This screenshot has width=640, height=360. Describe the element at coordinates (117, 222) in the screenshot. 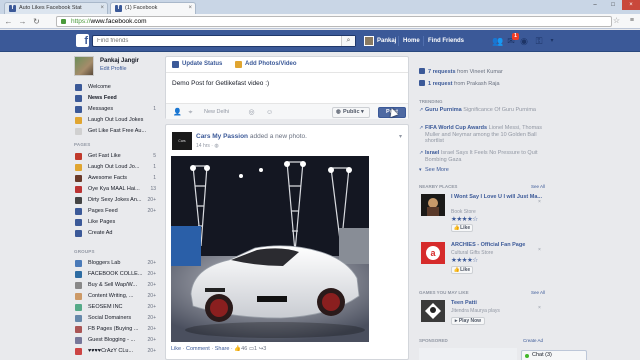

I see `sidebar-item: Like Pages` at that location.